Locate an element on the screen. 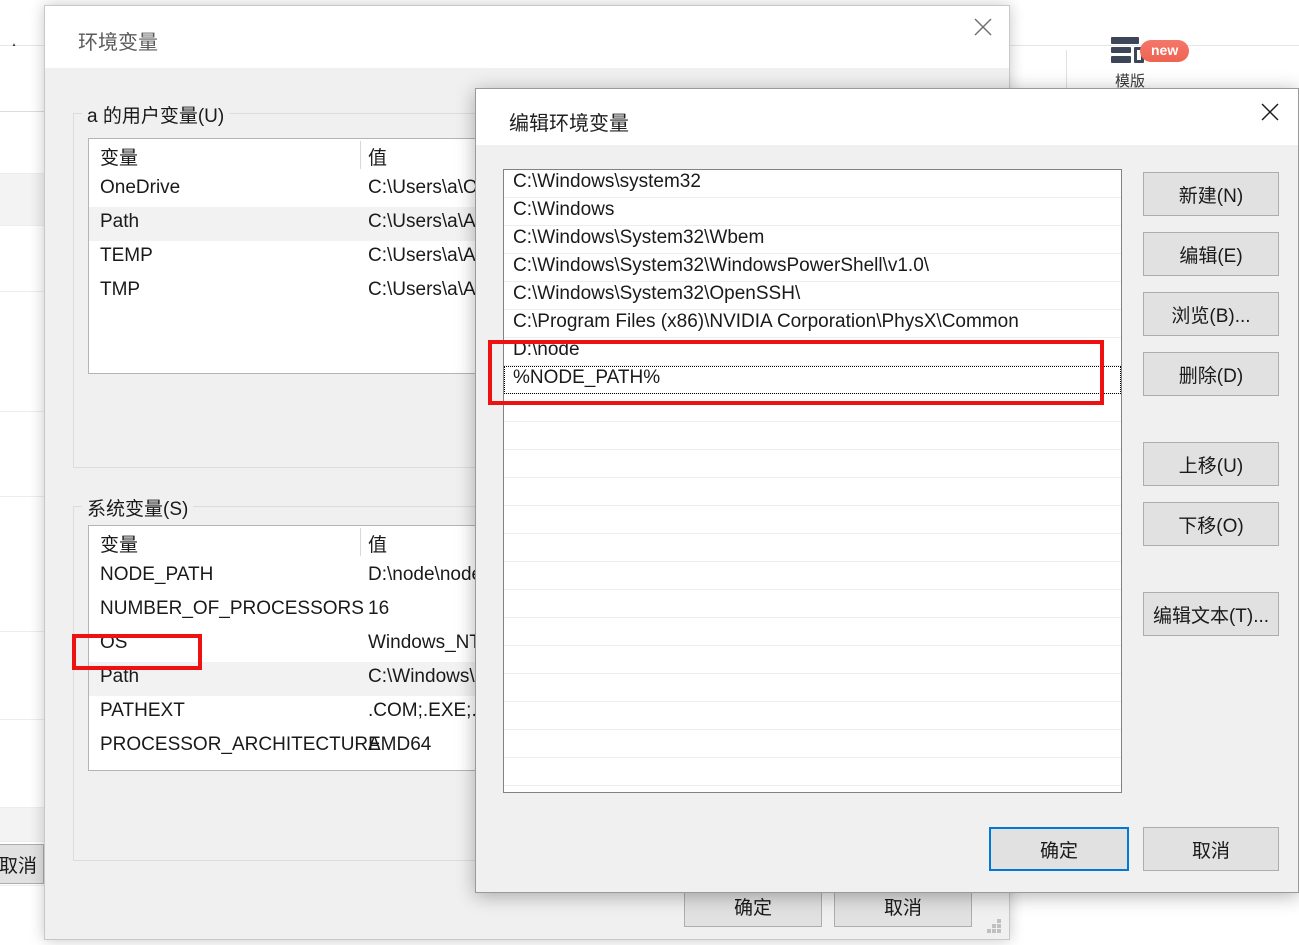  env-cancel-label: 取消 is located at coordinates (902, 908).